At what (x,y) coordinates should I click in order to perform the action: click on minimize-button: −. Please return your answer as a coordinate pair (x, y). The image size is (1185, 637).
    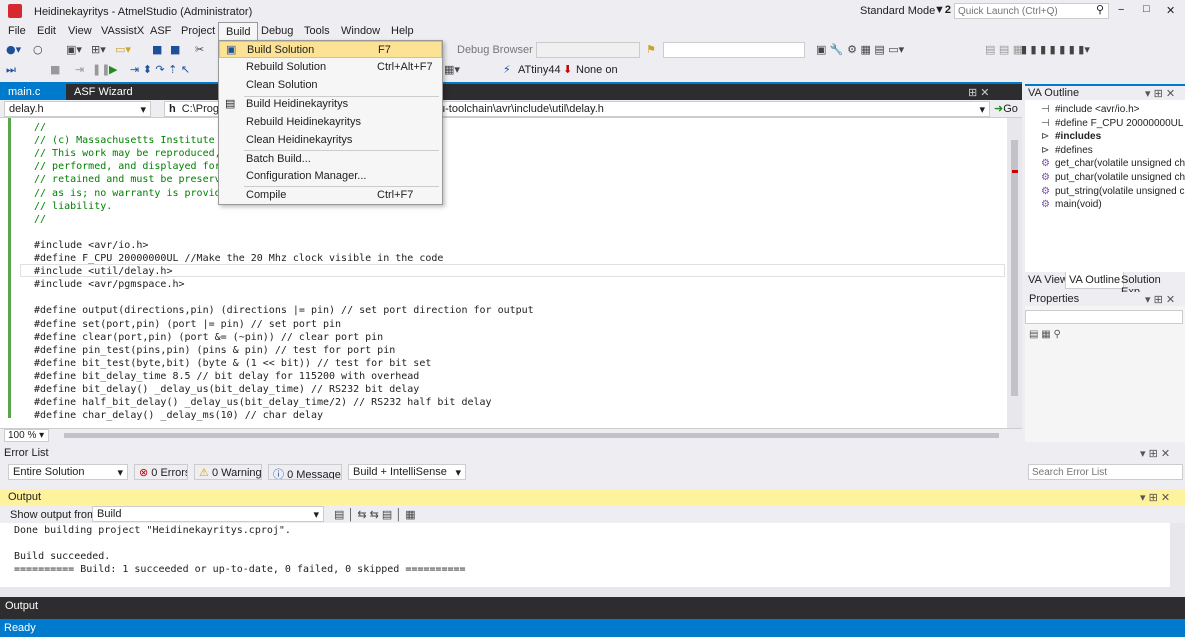
    Looking at the image, I should click on (1121, 10).